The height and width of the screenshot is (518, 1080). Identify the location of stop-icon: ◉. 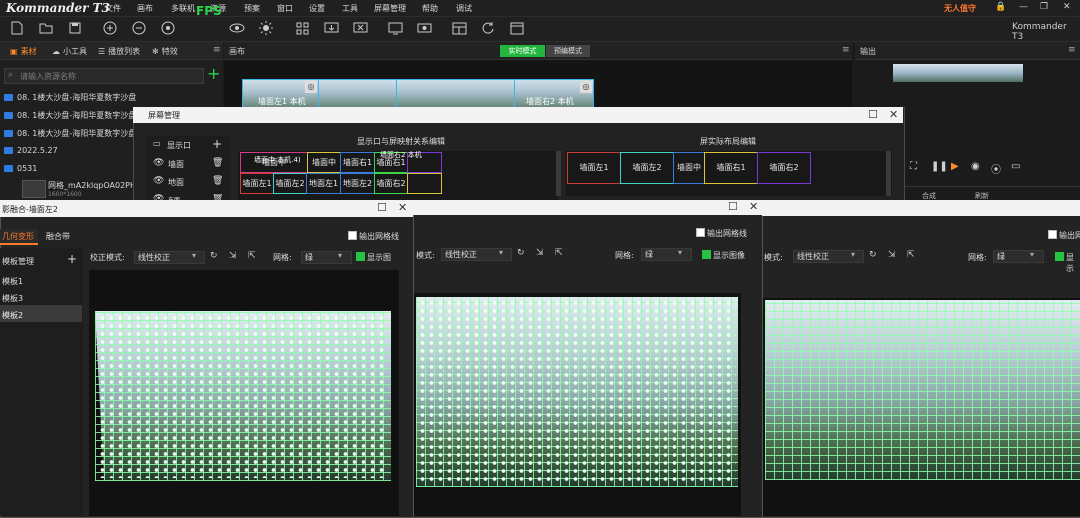
(975, 166).